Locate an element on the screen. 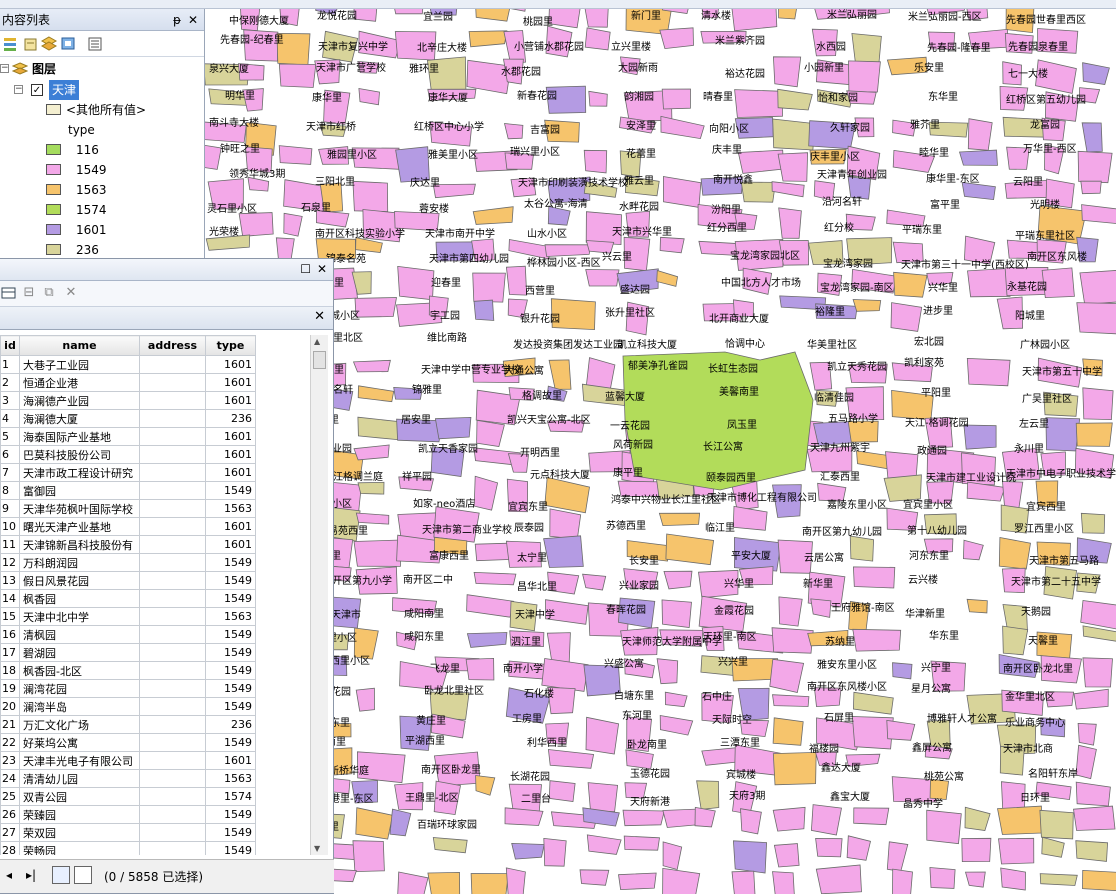 This screenshot has width=1116, height=894. cell-name: 天津中北中学 is located at coordinates (79, 616).